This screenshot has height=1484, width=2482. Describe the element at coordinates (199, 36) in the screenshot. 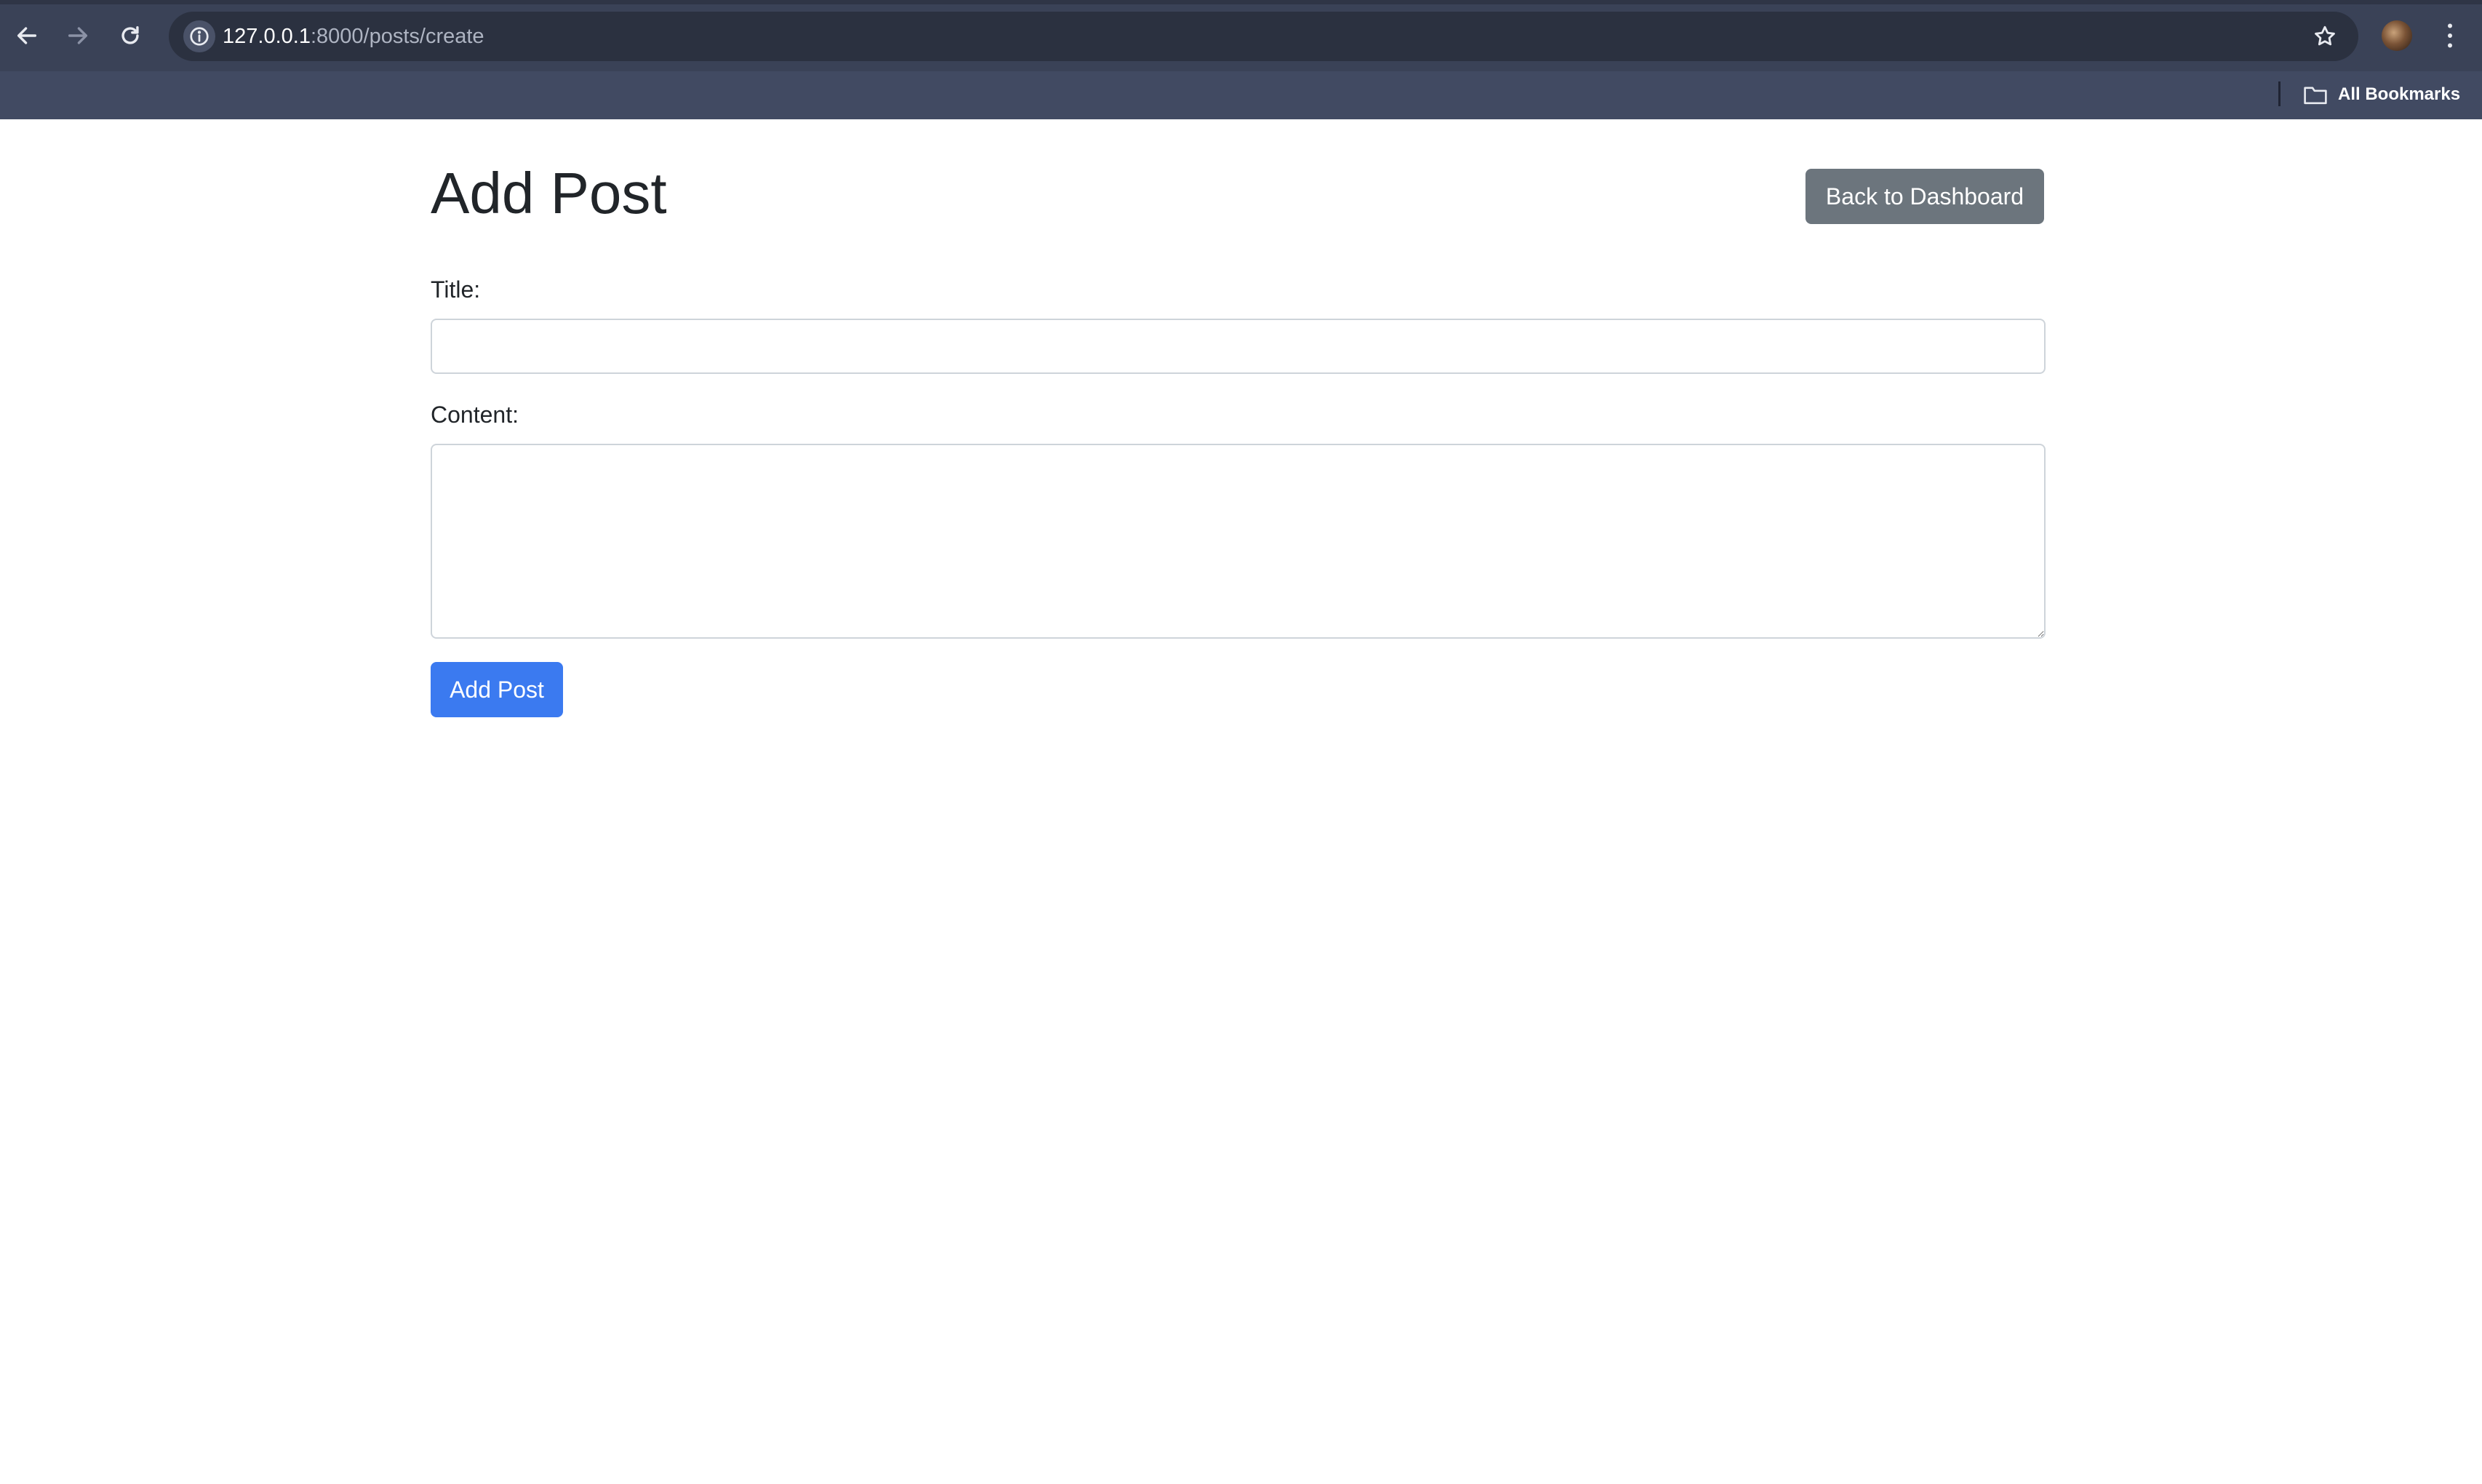

I see `site-info-icon` at that location.